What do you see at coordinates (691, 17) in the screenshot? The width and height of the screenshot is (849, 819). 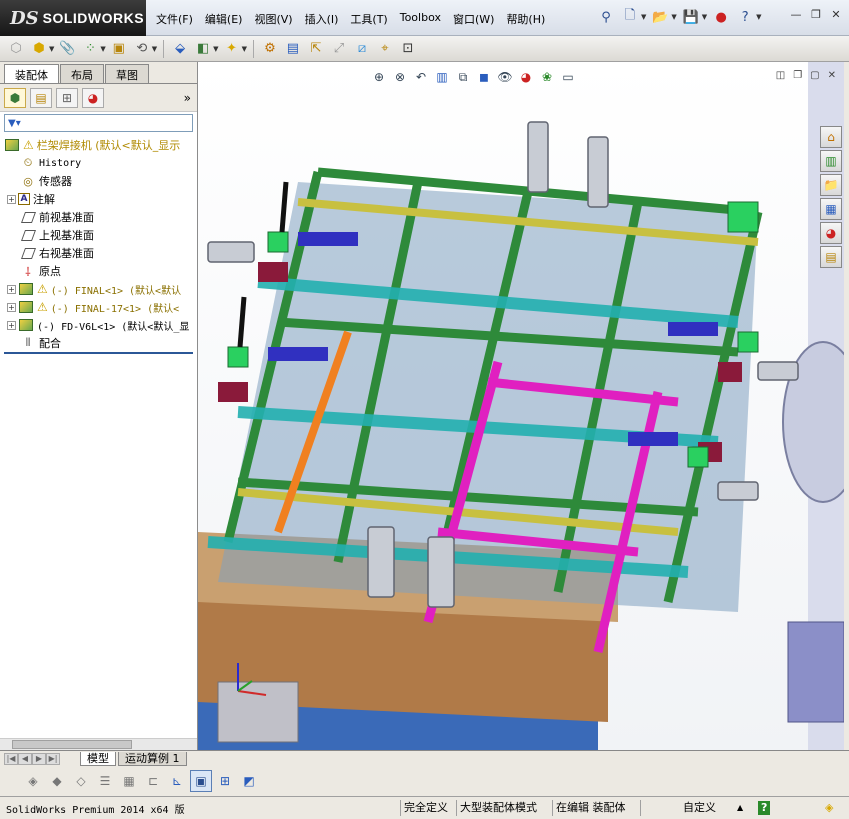 I see `save-icon: 💾` at bounding box center [691, 17].